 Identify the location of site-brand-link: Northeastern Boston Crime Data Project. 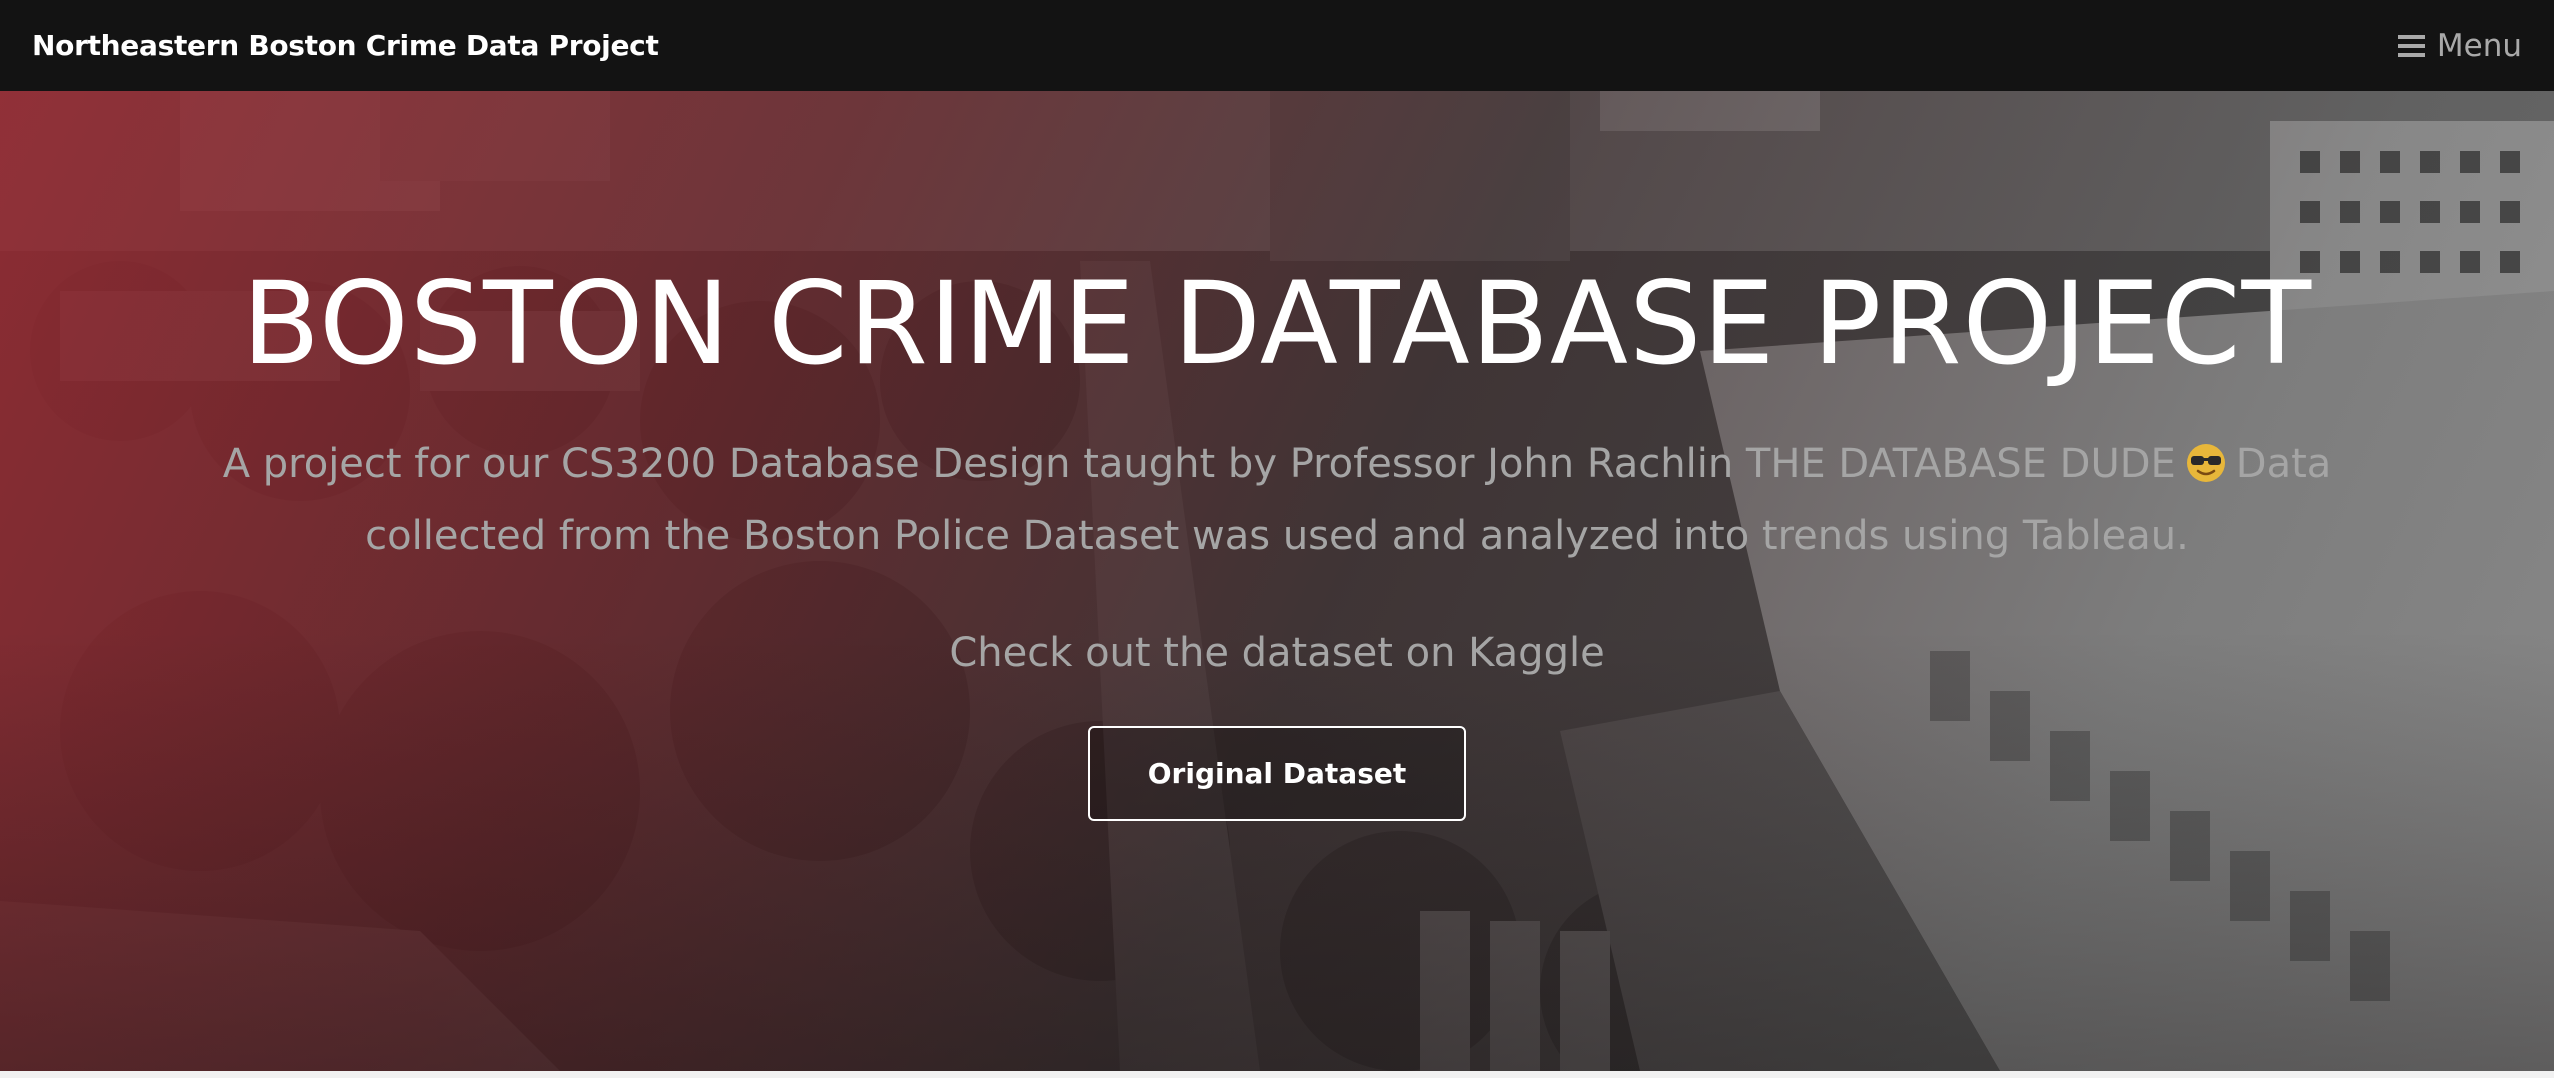
(345, 45).